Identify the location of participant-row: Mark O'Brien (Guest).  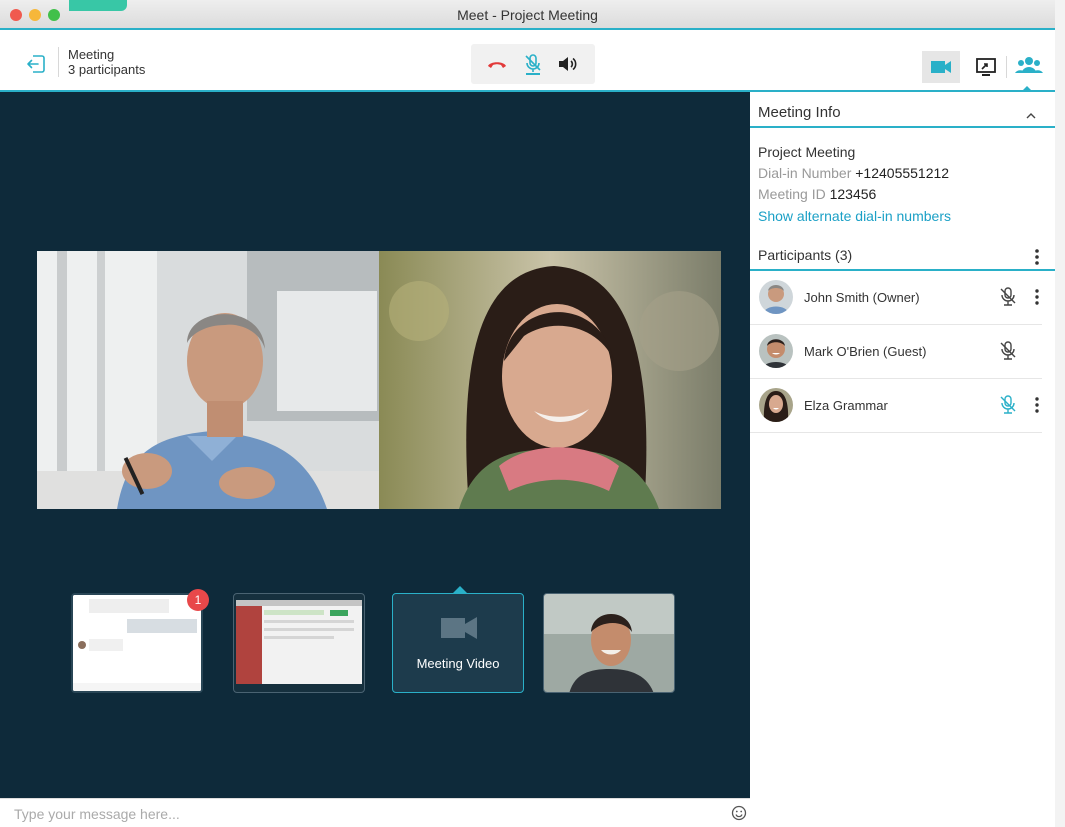
(896, 352).